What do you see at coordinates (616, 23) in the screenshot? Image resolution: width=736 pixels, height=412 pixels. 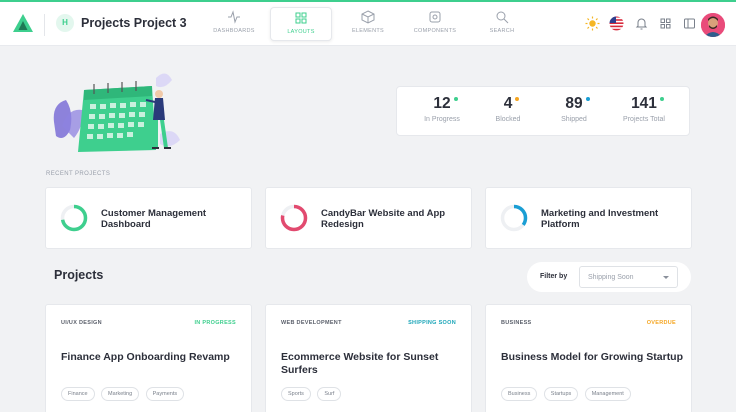 I see `us-flag-icon` at bounding box center [616, 23].